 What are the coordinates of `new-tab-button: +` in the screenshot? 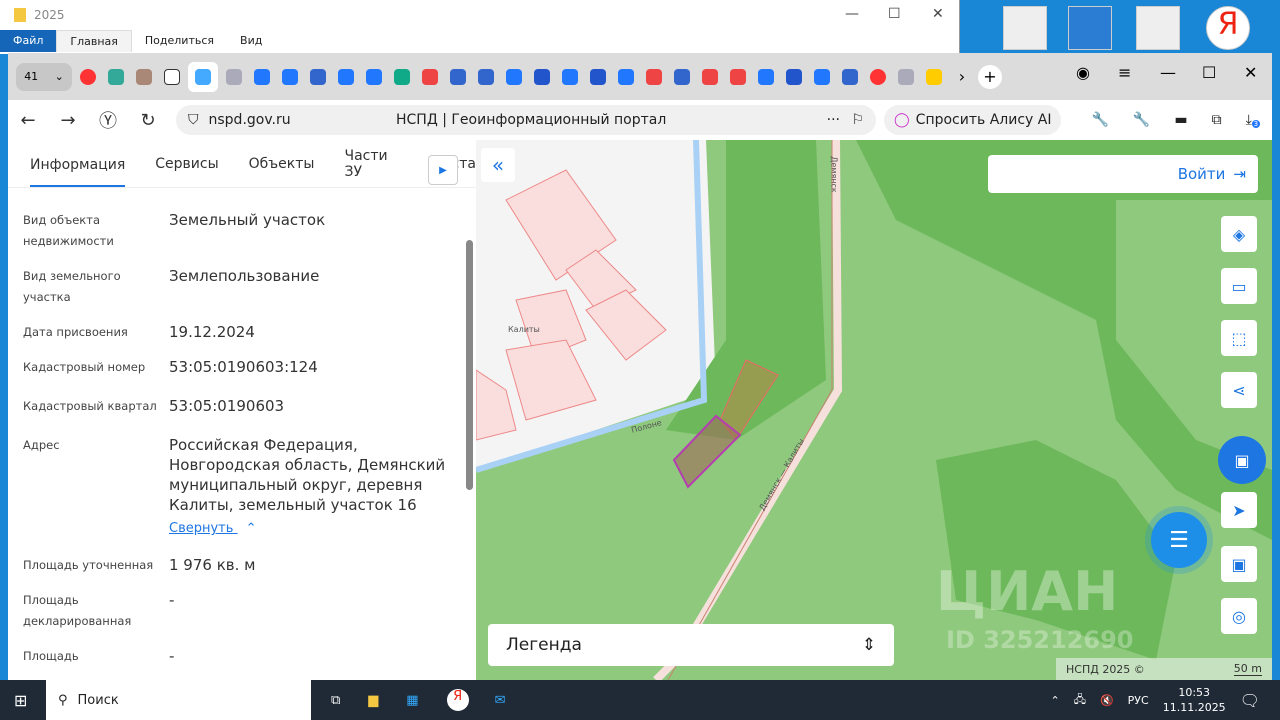 It's located at (990, 76).